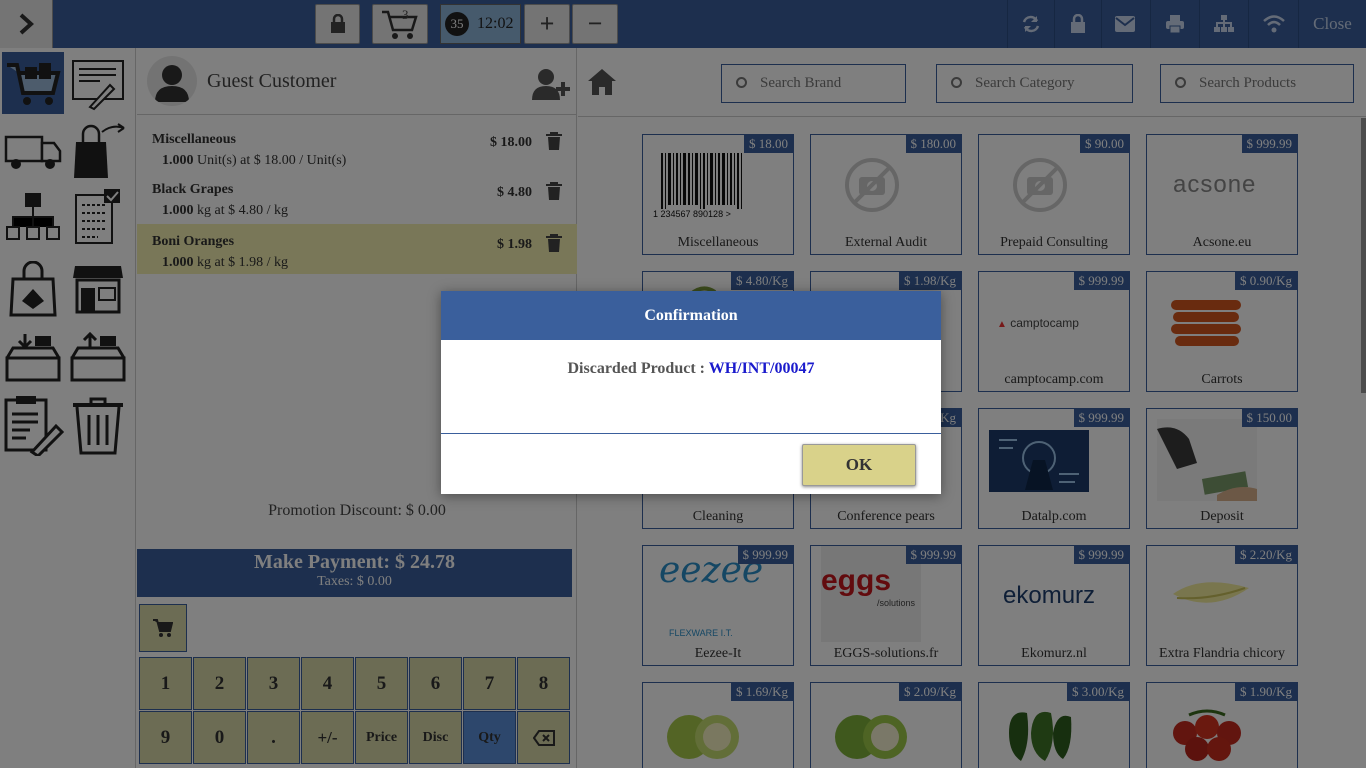 This screenshot has width=1366, height=768. Describe the element at coordinates (859, 465) in the screenshot. I see `ok-button: OK` at that location.